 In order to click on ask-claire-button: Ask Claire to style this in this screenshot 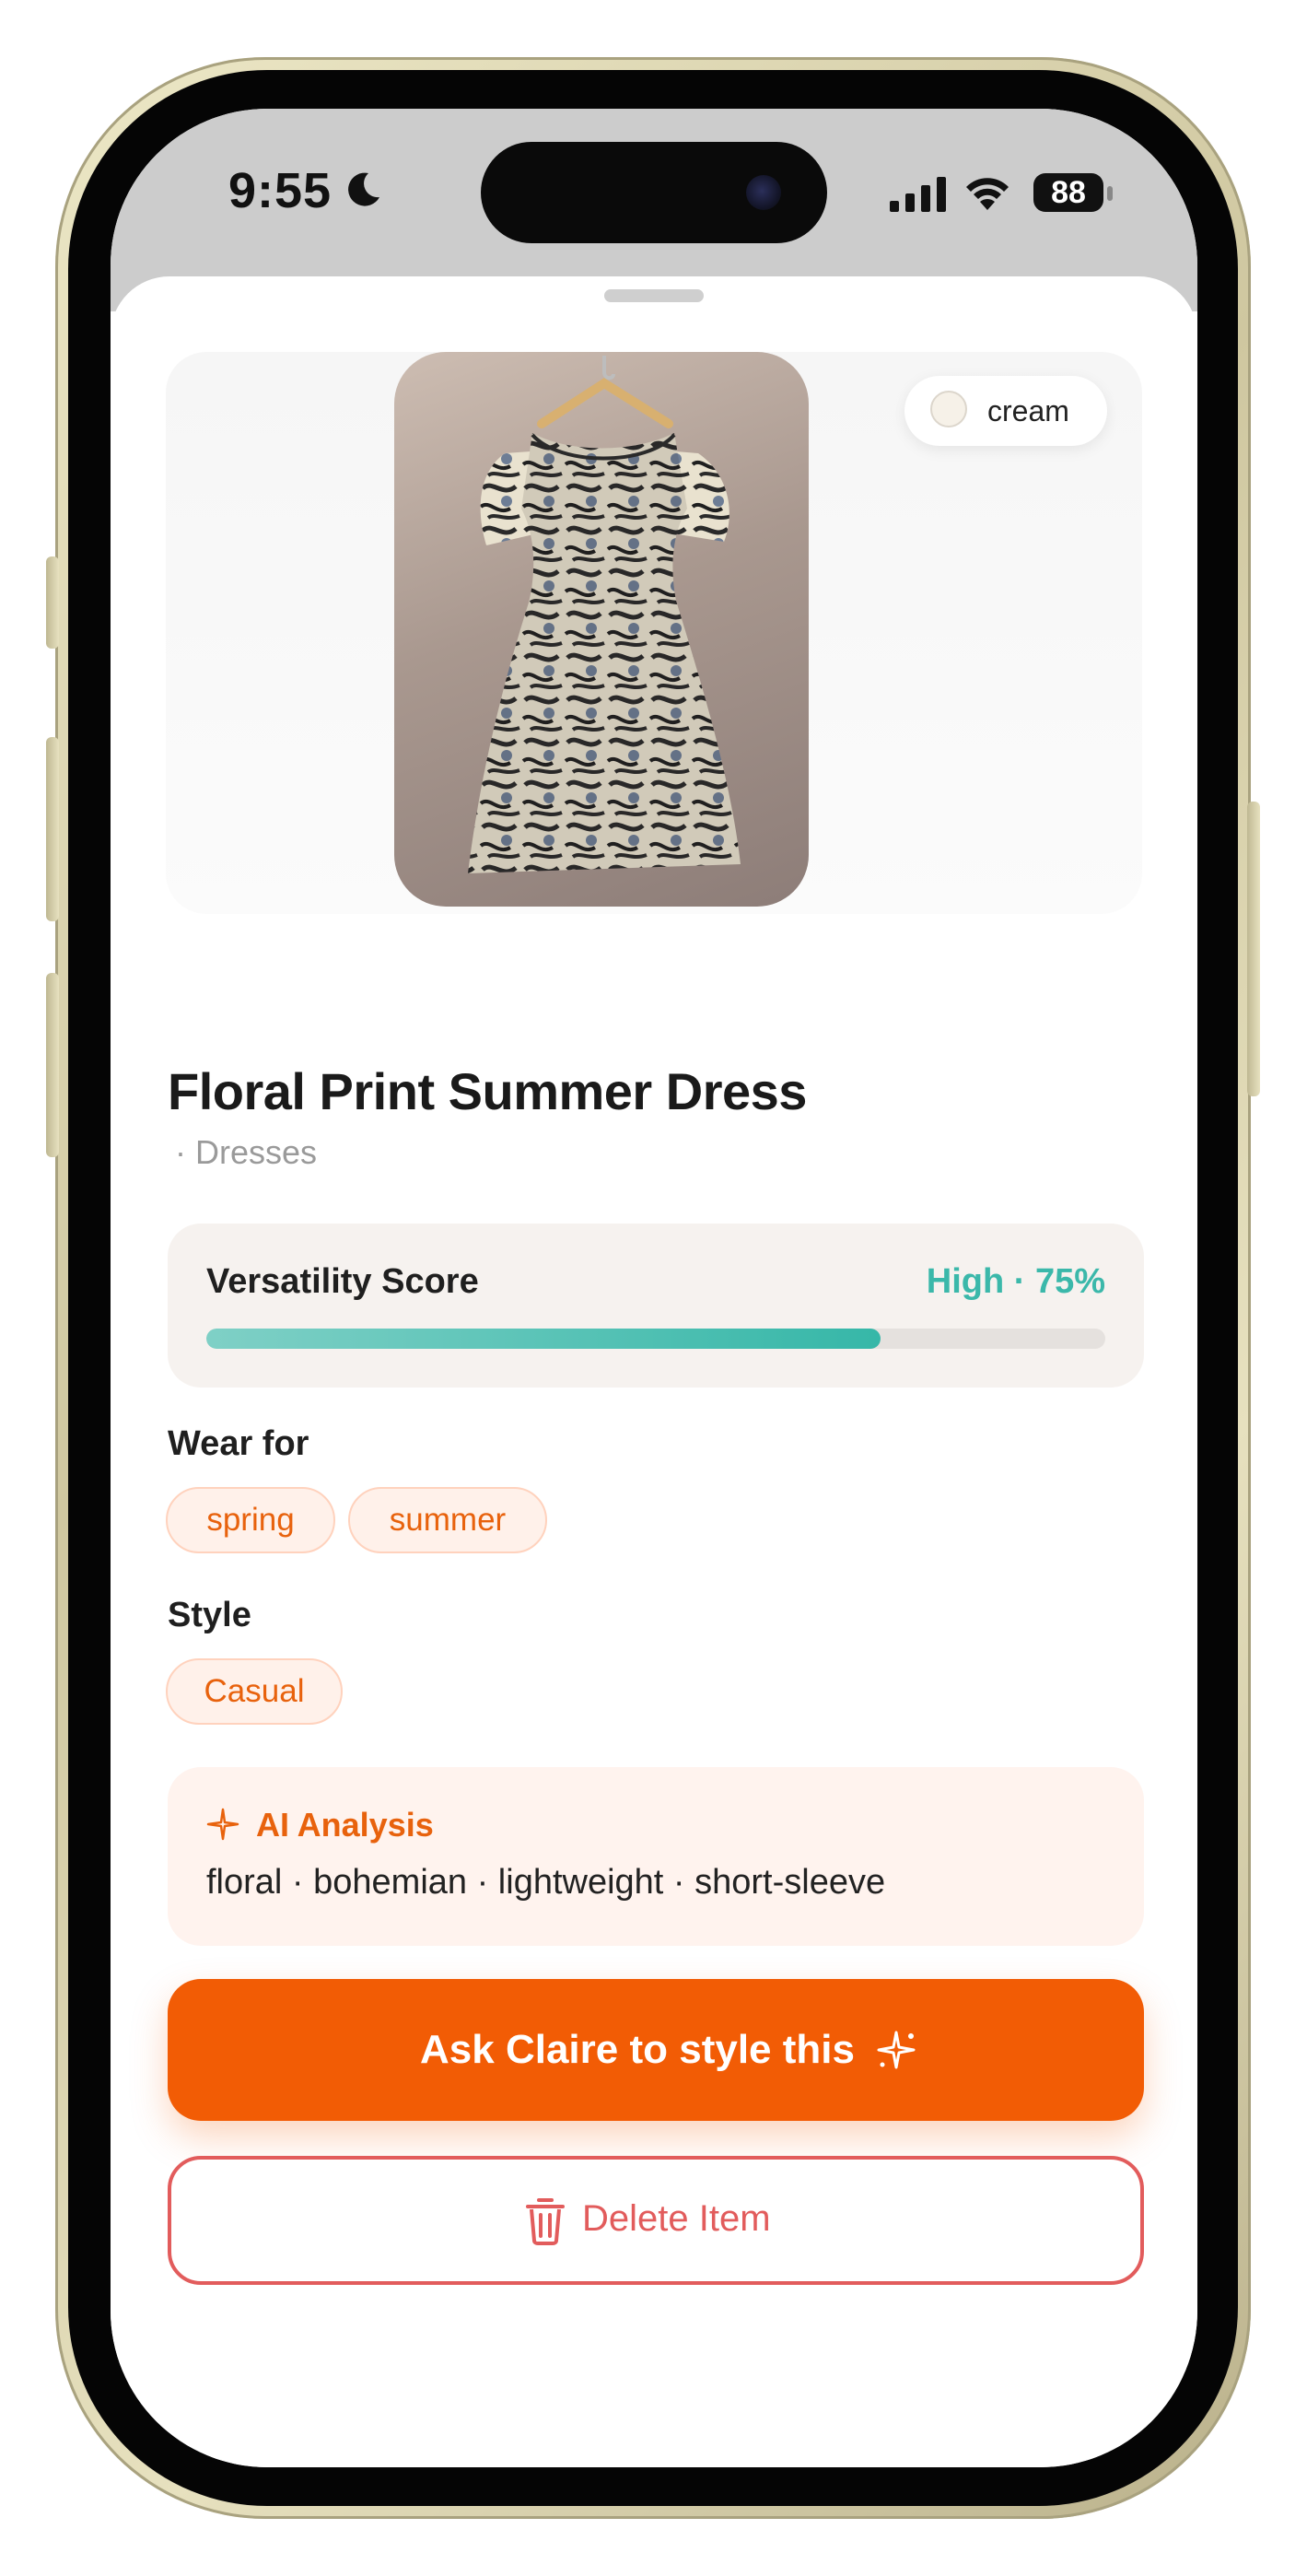, I will do `click(656, 2050)`.